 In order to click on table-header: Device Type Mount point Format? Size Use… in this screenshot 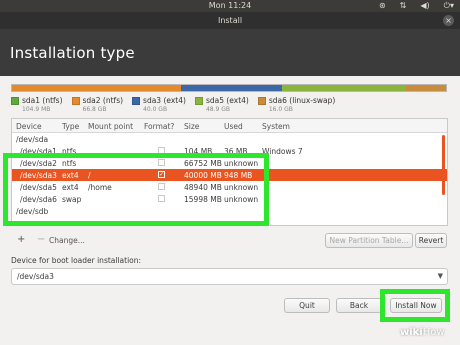, I will do `click(229, 126)`.